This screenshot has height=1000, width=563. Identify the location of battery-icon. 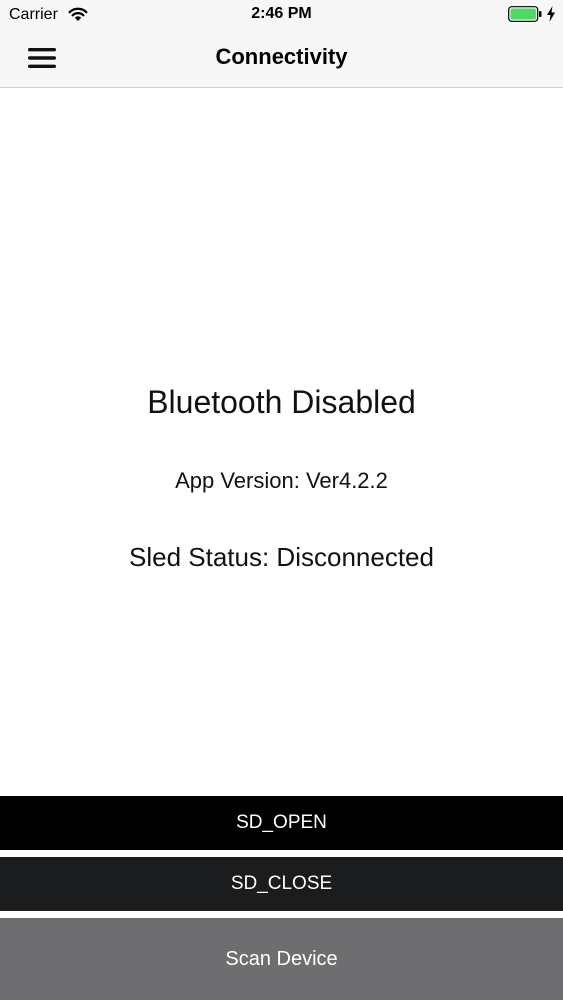
(525, 14).